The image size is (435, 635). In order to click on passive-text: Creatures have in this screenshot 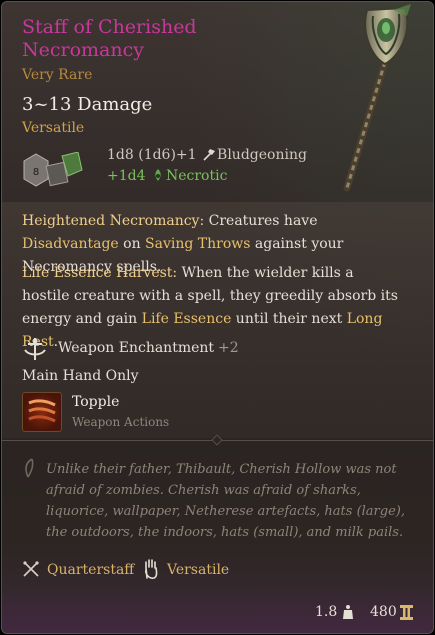, I will do `click(261, 221)`.